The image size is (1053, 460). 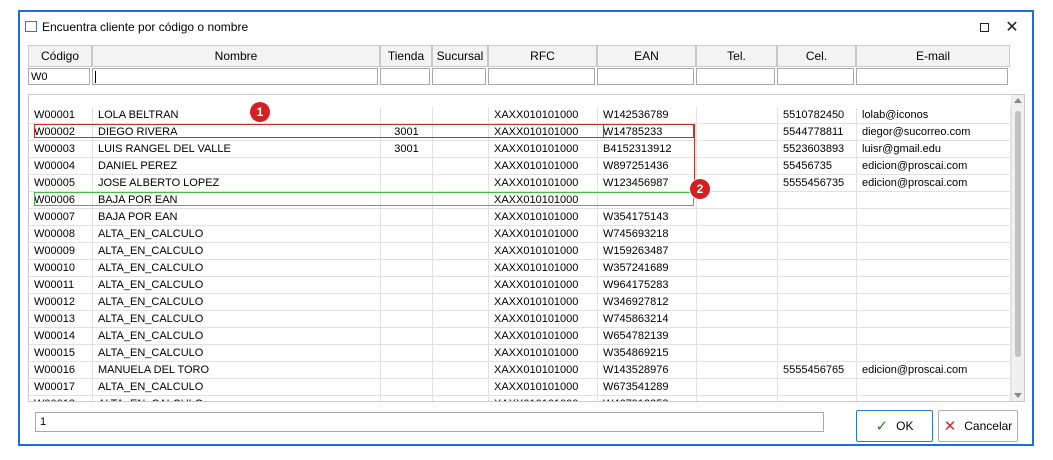 I want to click on maximize-icon, so click(x=984, y=27).